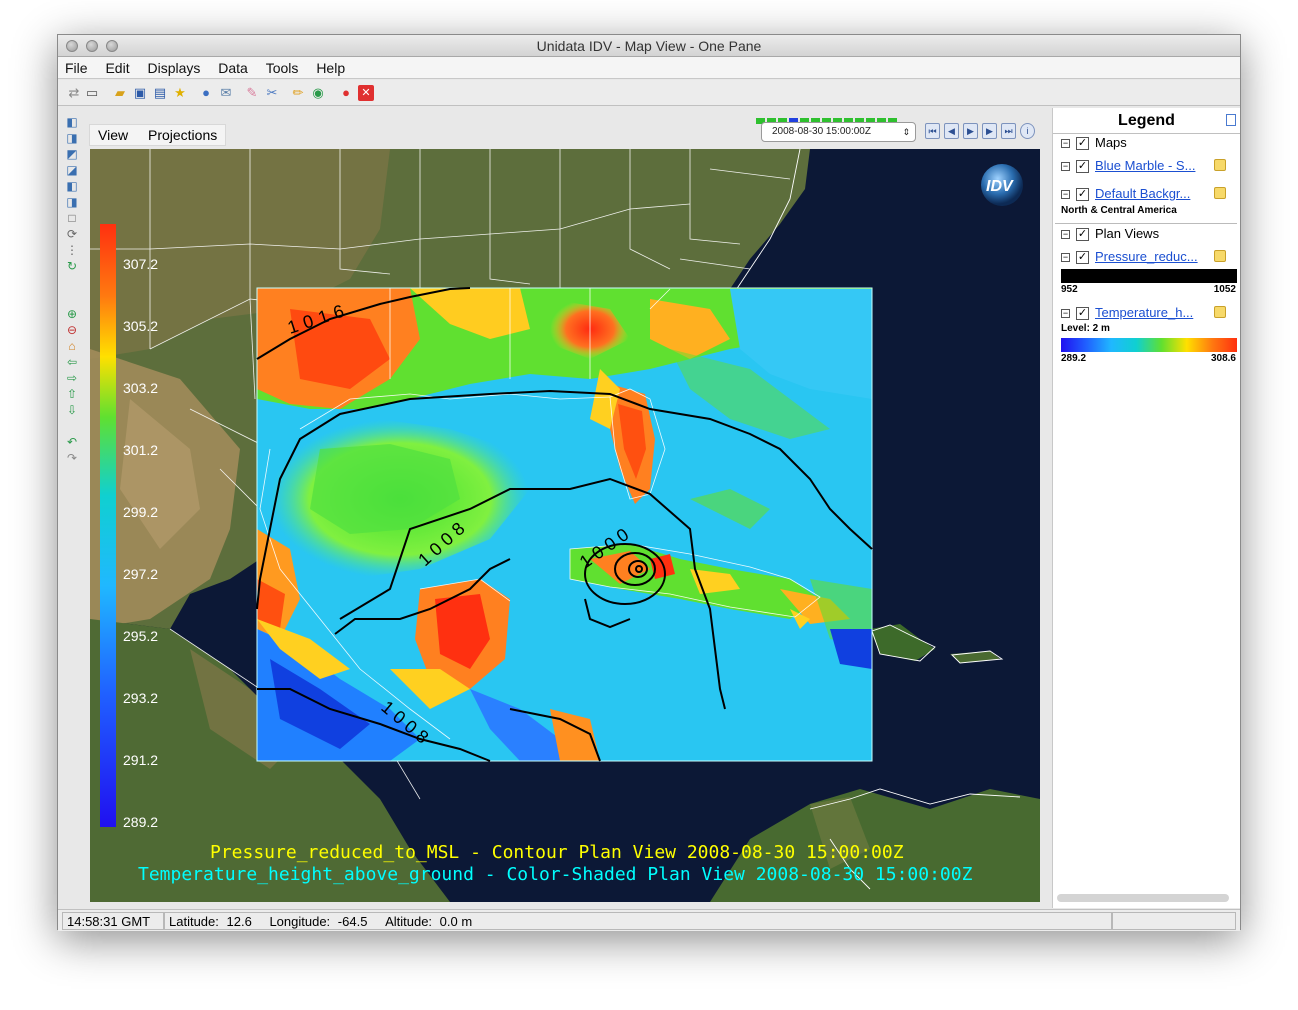 Image resolution: width=1298 pixels, height=1010 pixels. What do you see at coordinates (72, 330) in the screenshot?
I see `zoom-out-icon: ⊖` at bounding box center [72, 330].